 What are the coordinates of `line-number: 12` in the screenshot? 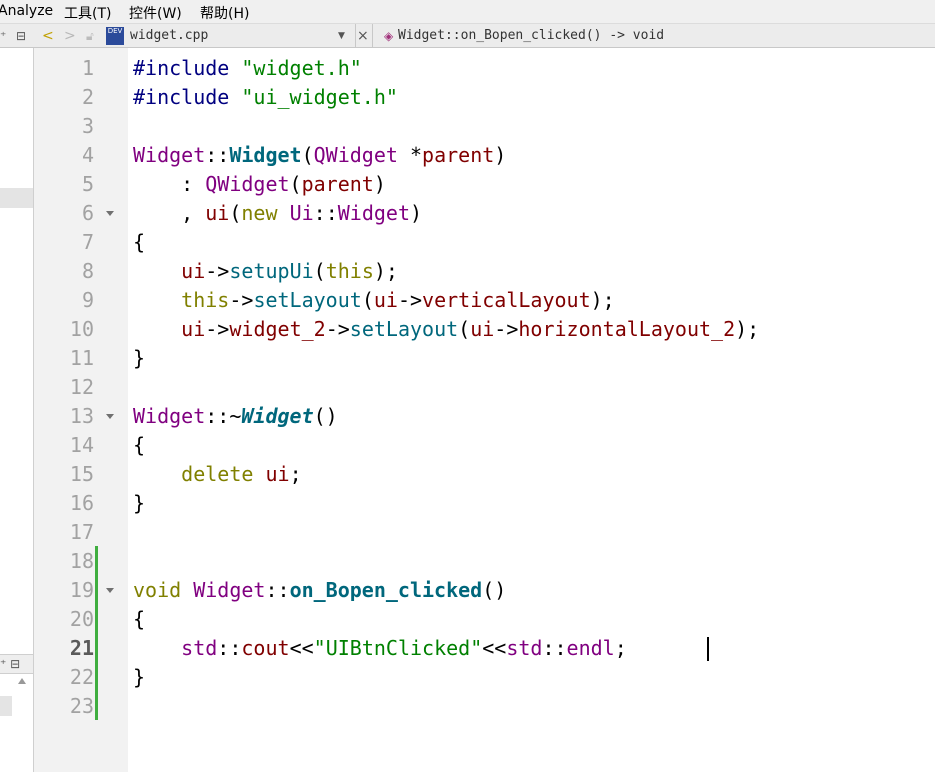 It's located at (81, 387).